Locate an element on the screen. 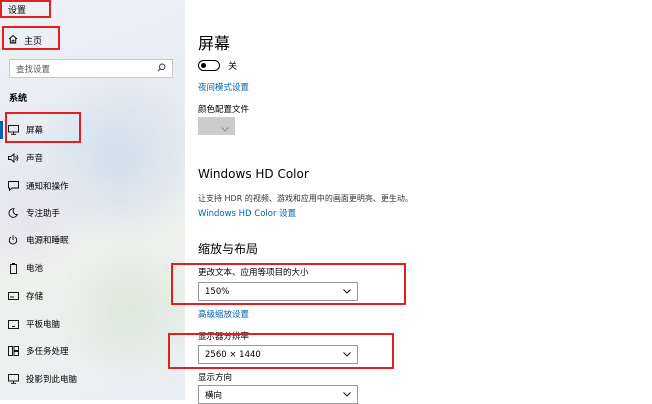  sidebar-item-label: 投影到此电脑 is located at coordinates (52, 380).